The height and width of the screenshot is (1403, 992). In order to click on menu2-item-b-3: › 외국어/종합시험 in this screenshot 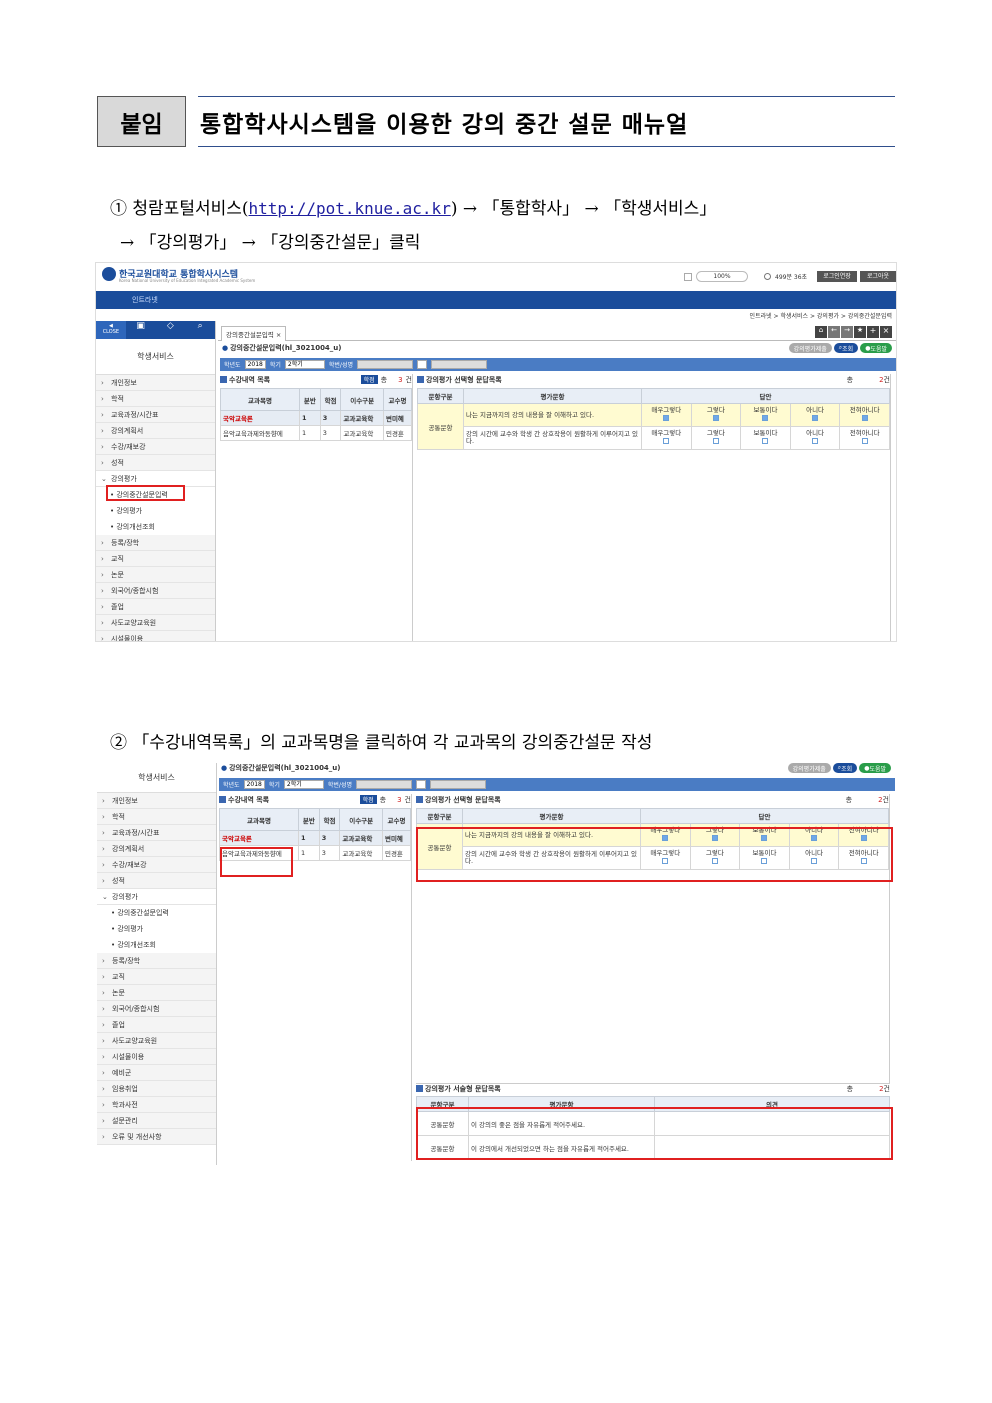, I will do `click(156, 1009)`.